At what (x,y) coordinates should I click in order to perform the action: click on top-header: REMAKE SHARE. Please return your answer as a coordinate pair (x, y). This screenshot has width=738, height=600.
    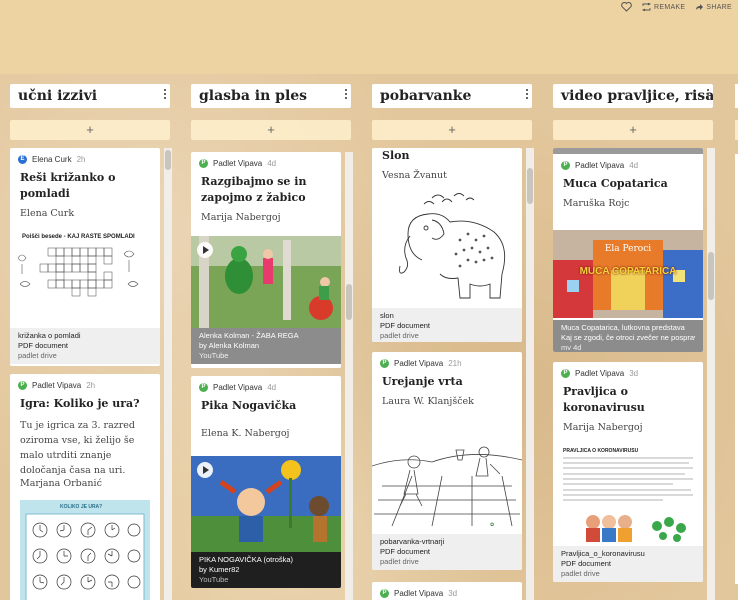
    Looking at the image, I should click on (369, 37).